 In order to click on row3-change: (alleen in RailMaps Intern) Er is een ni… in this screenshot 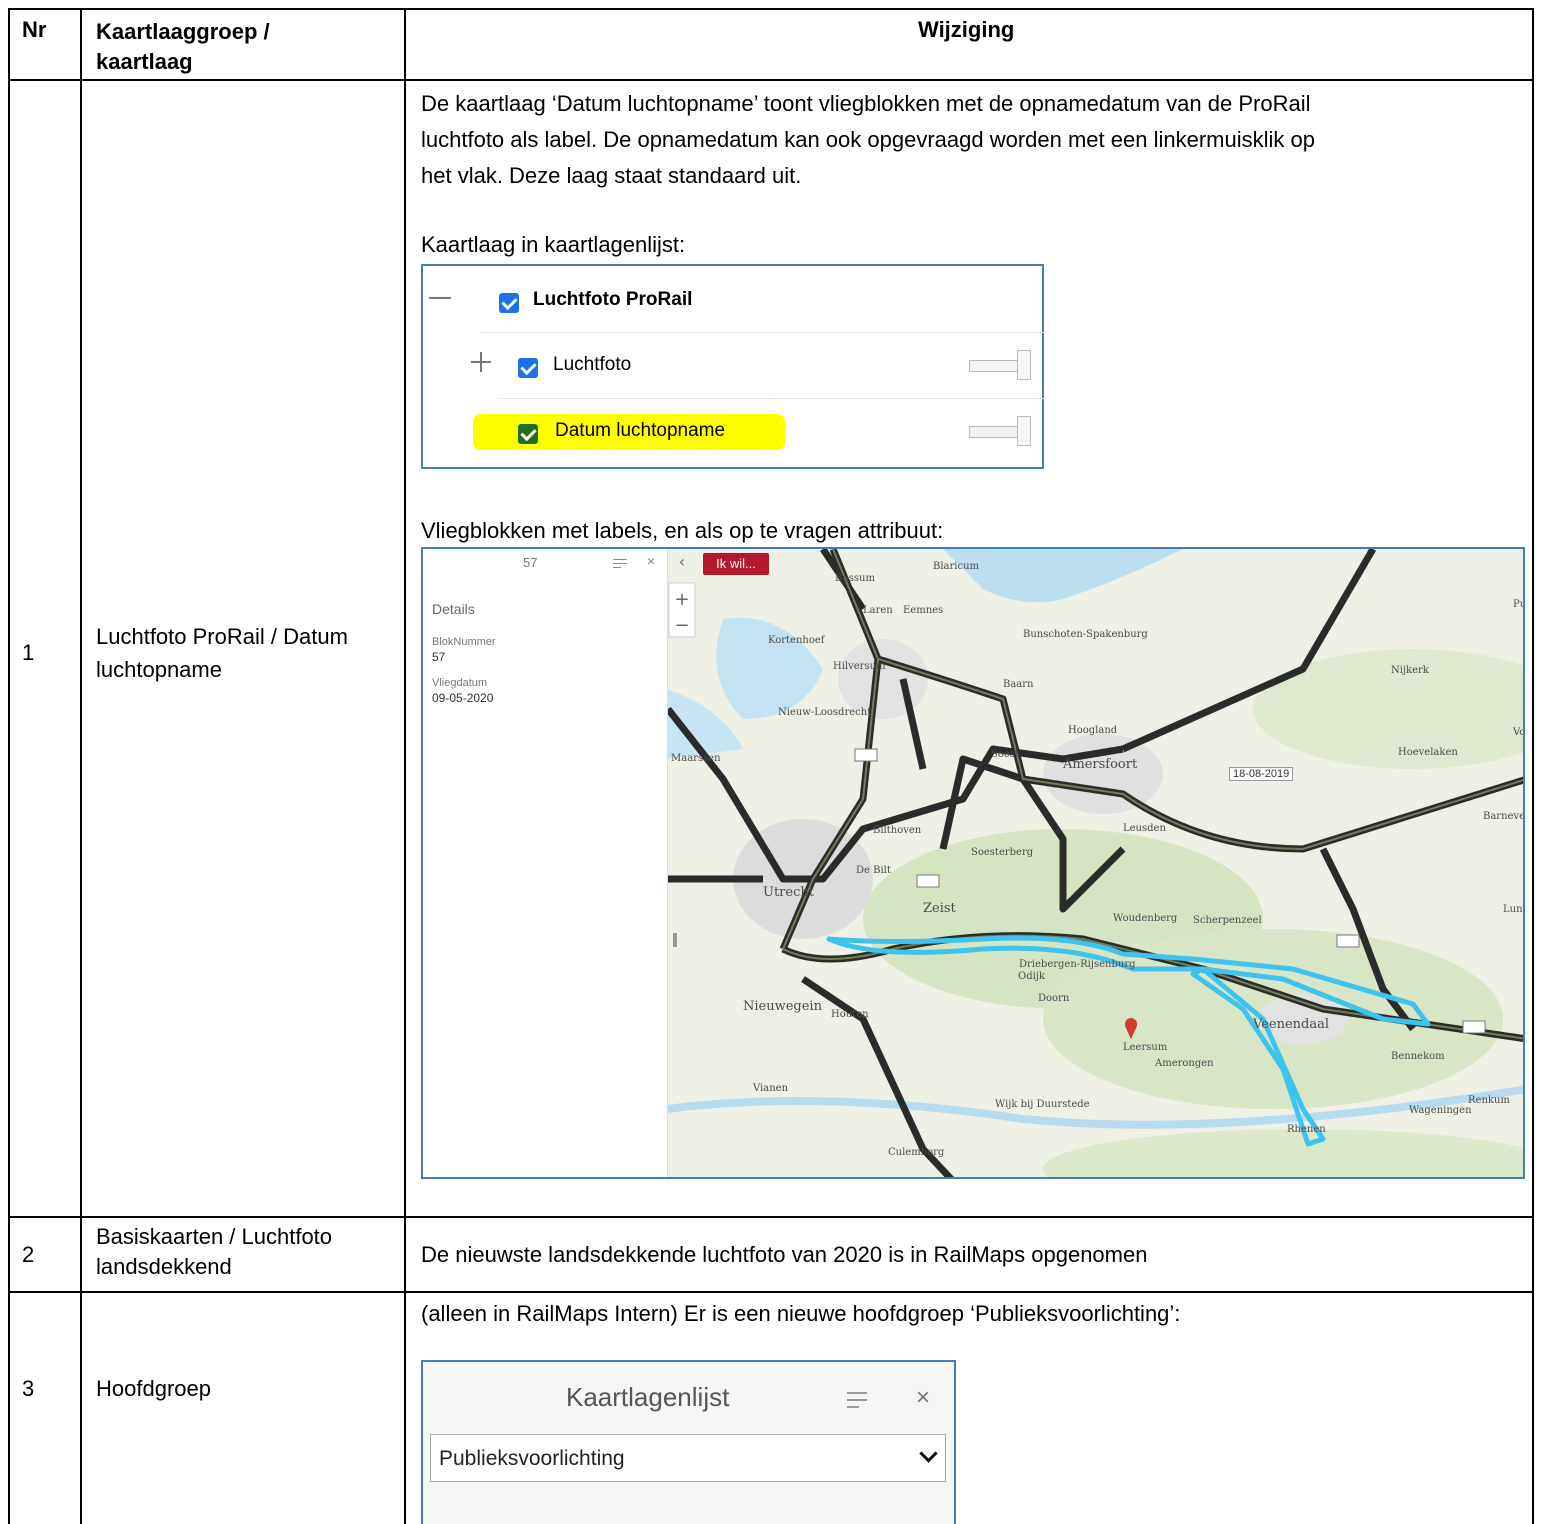, I will do `click(801, 1313)`.